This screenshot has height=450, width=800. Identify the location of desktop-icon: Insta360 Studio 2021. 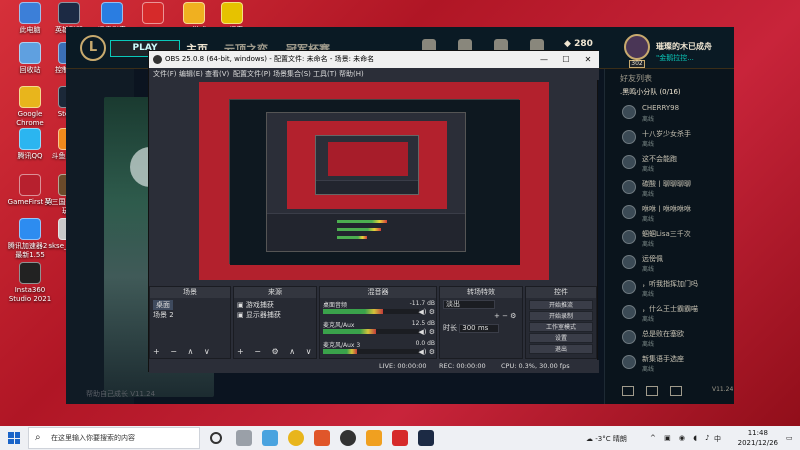
(30, 283).